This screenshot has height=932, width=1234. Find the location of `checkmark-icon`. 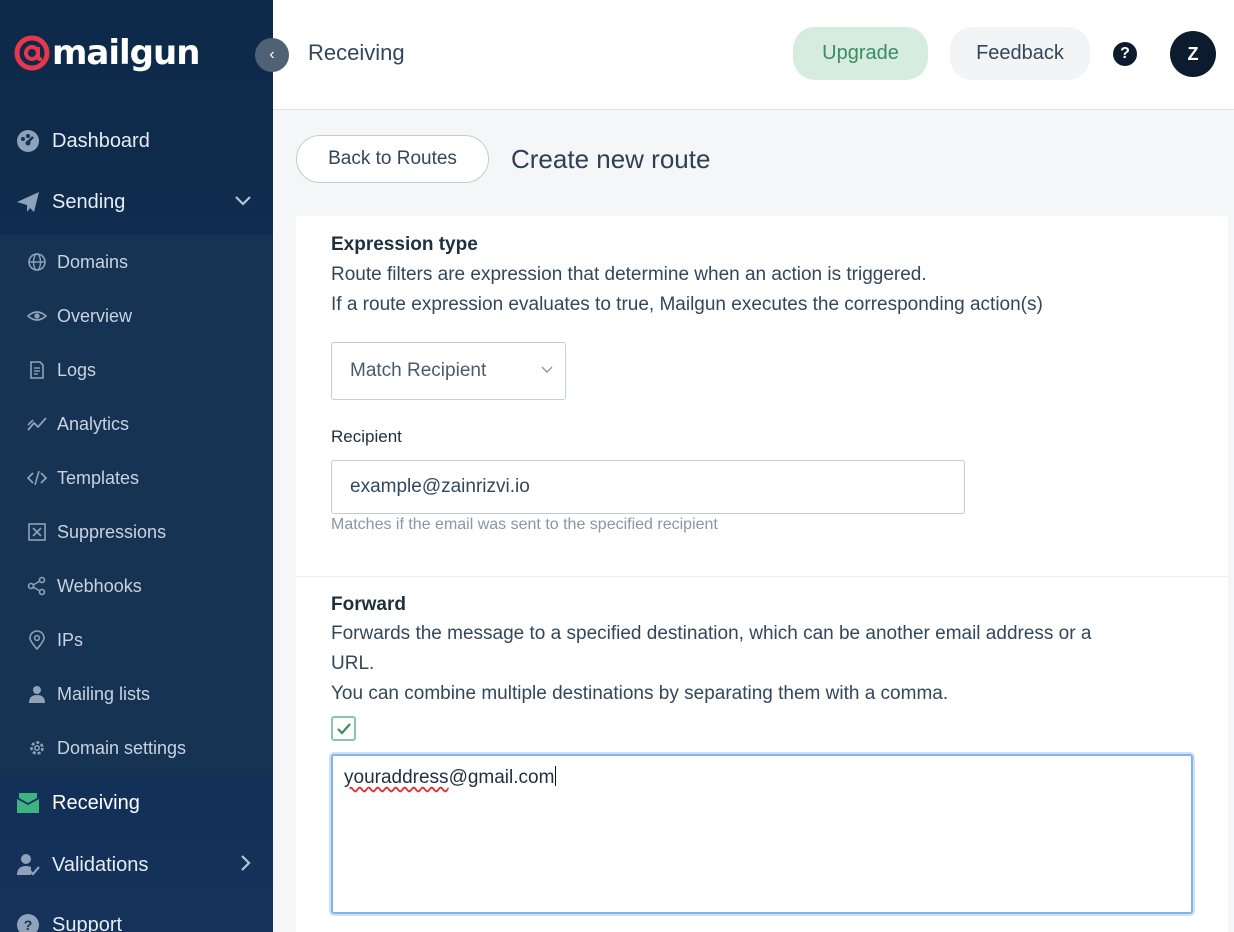

checkmark-icon is located at coordinates (343, 728).